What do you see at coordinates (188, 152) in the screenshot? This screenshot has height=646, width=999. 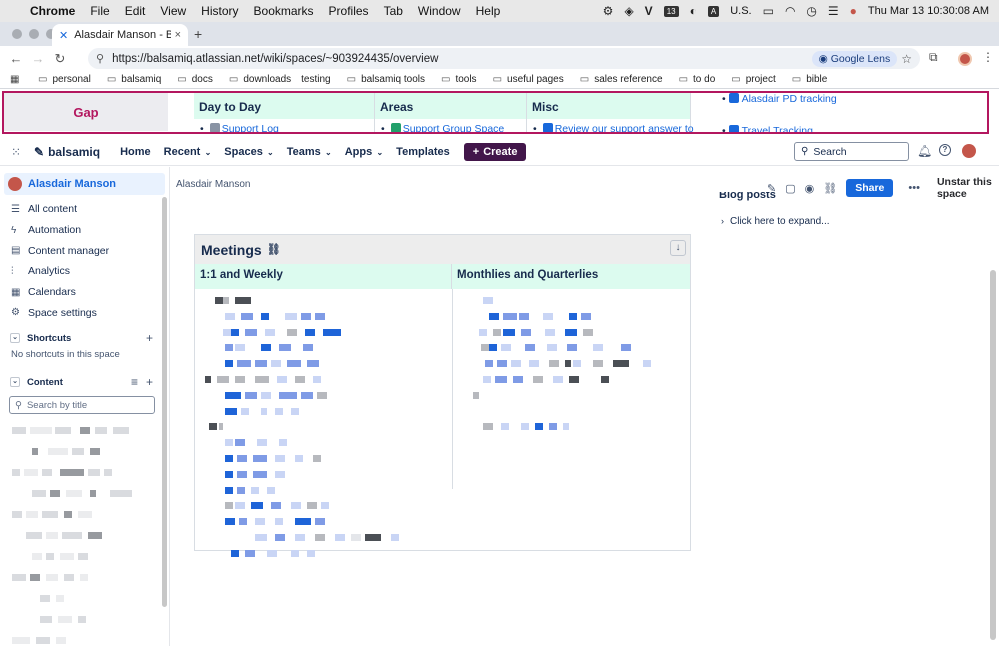 I see `topnav-item-1: Recent ⌄` at bounding box center [188, 152].